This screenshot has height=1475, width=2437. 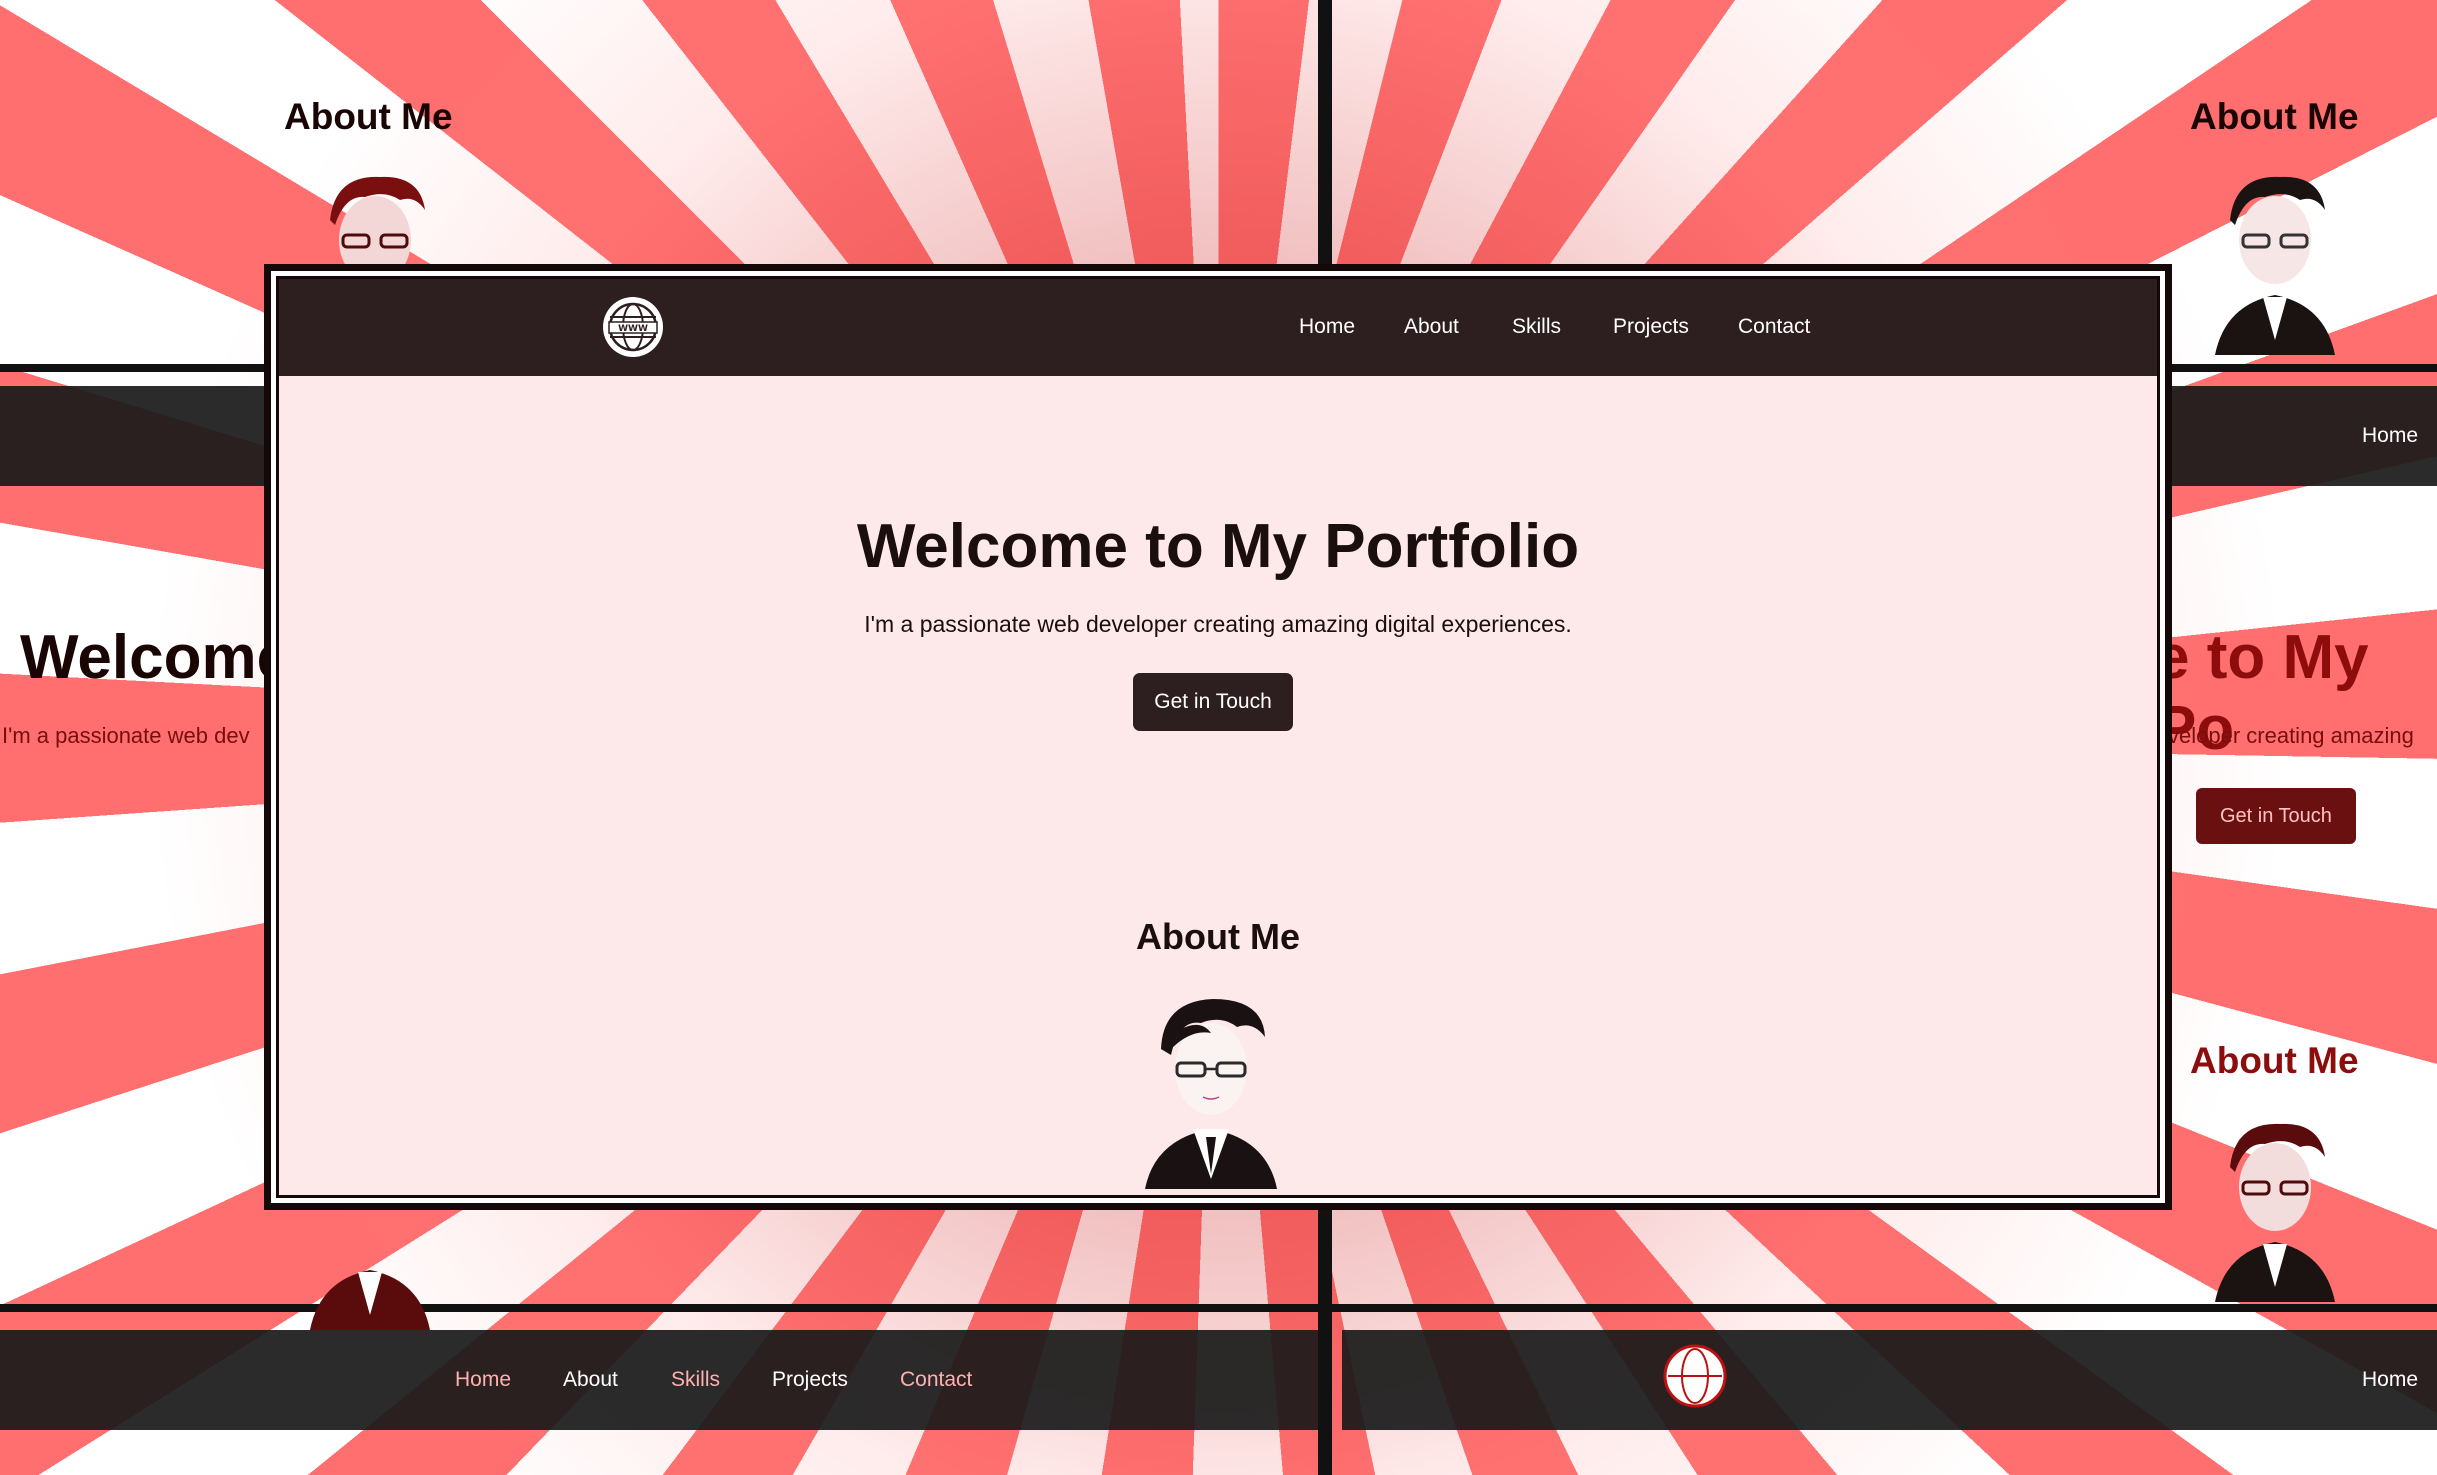 What do you see at coordinates (2291, 735) in the screenshot?
I see `background-subtitle: veloper creating amazing` at bounding box center [2291, 735].